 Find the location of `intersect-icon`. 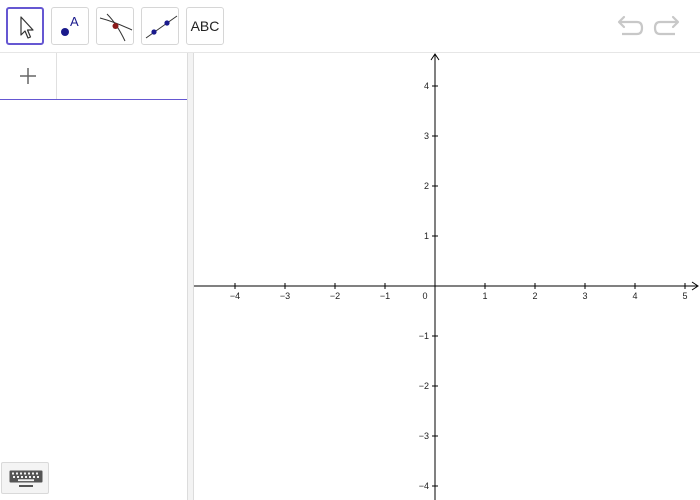

intersect-icon is located at coordinates (116, 27).